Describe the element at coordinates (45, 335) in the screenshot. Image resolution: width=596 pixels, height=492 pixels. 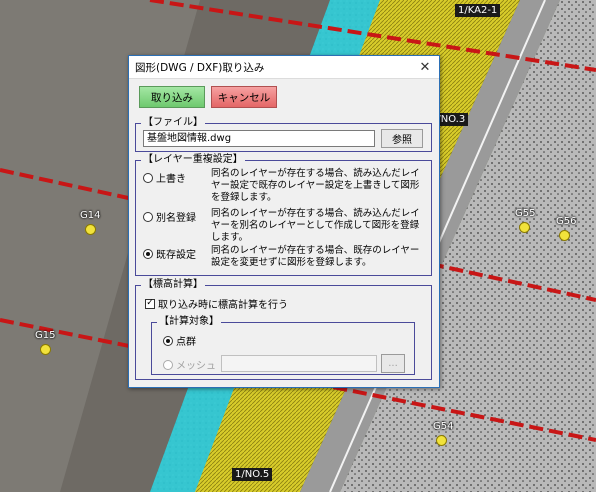
I see `map-label-g15: G15` at that location.